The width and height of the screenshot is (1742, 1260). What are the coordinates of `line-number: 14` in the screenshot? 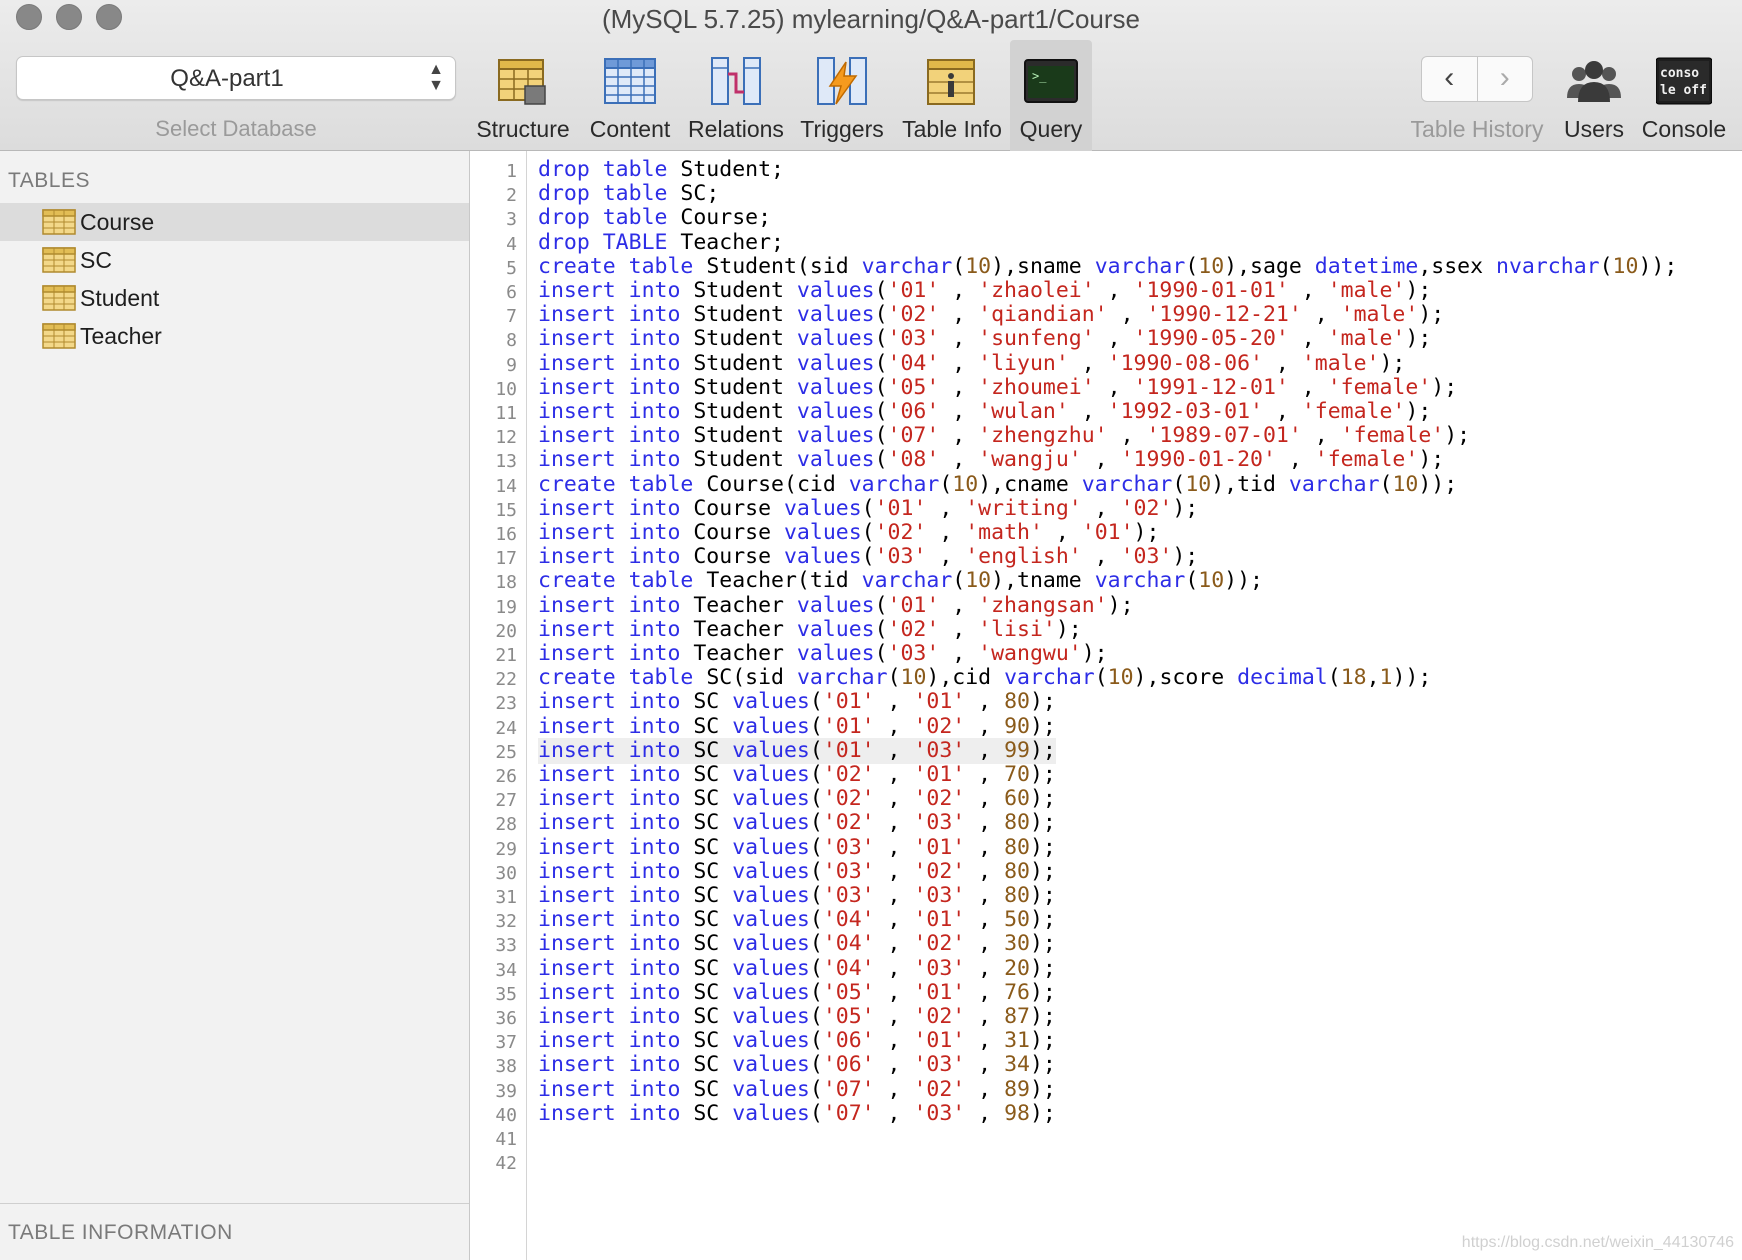 It's located at (506, 486).